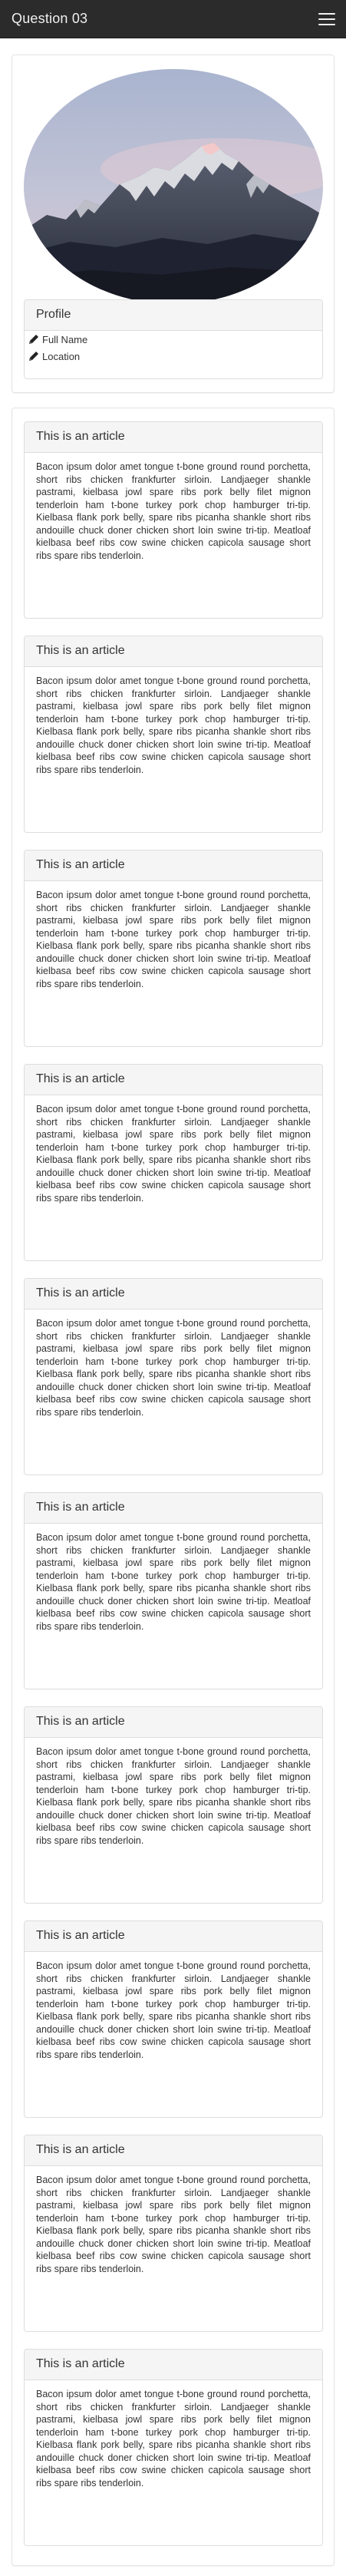 The height and width of the screenshot is (2576, 346). Describe the element at coordinates (173, 315) in the screenshot. I see `profile-heading: Profile` at that location.